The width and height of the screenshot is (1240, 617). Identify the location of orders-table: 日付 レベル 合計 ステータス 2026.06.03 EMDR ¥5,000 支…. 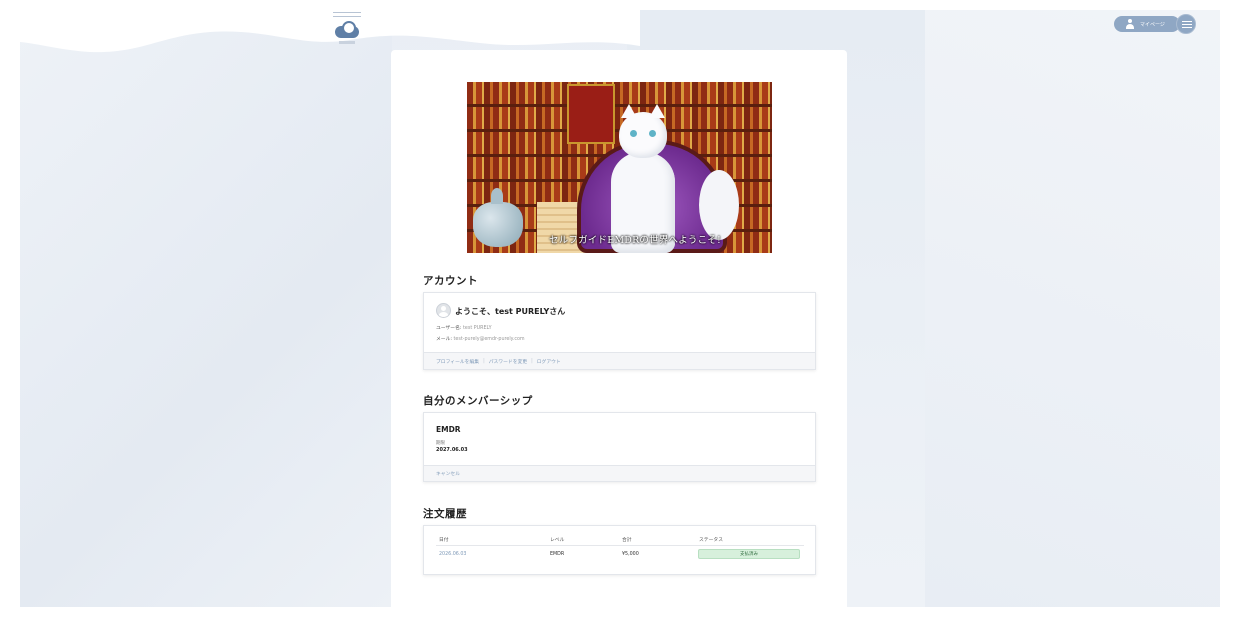
(620, 547).